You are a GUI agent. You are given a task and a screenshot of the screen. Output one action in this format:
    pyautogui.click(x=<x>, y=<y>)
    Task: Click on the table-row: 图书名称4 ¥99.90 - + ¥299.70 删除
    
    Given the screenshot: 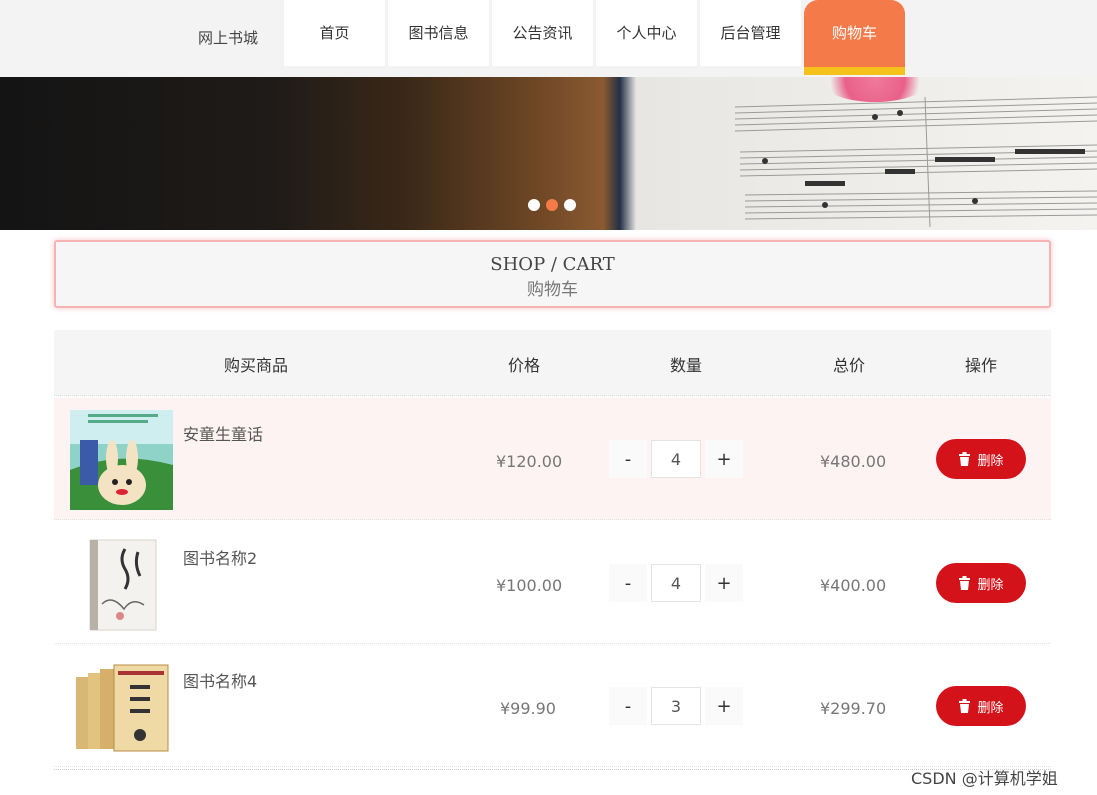 What is the action you would take?
    pyautogui.click(x=552, y=706)
    